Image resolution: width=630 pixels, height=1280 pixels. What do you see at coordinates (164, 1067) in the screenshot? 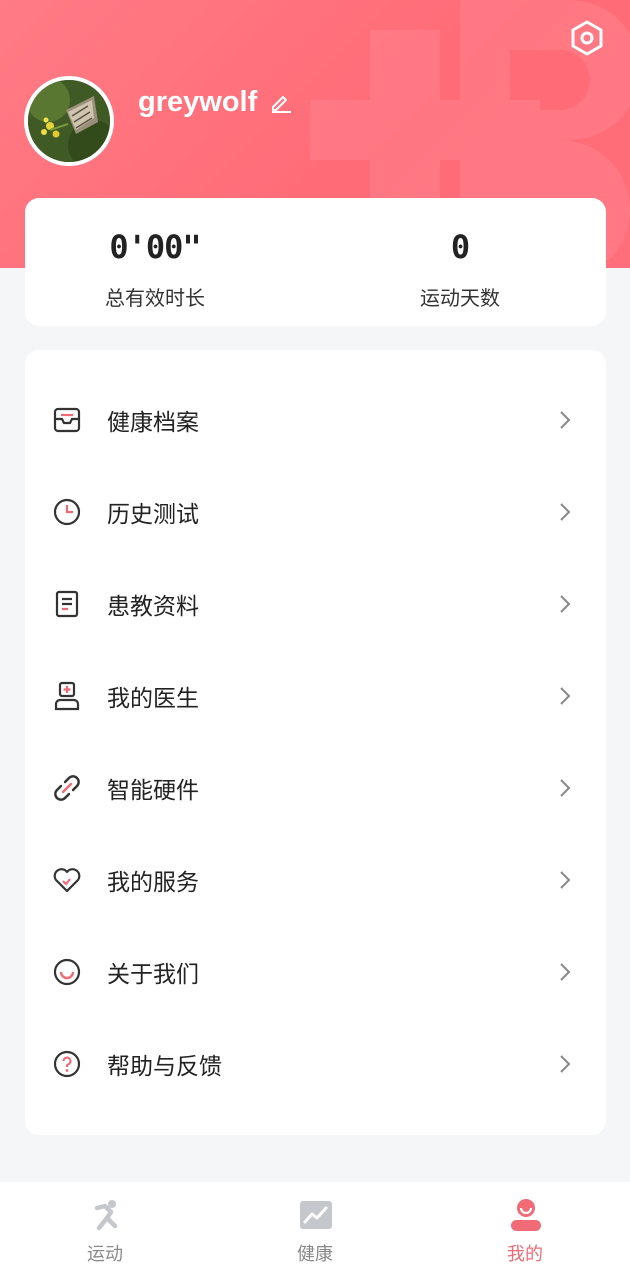
I see `menu-item-label: 帮助与反馈` at bounding box center [164, 1067].